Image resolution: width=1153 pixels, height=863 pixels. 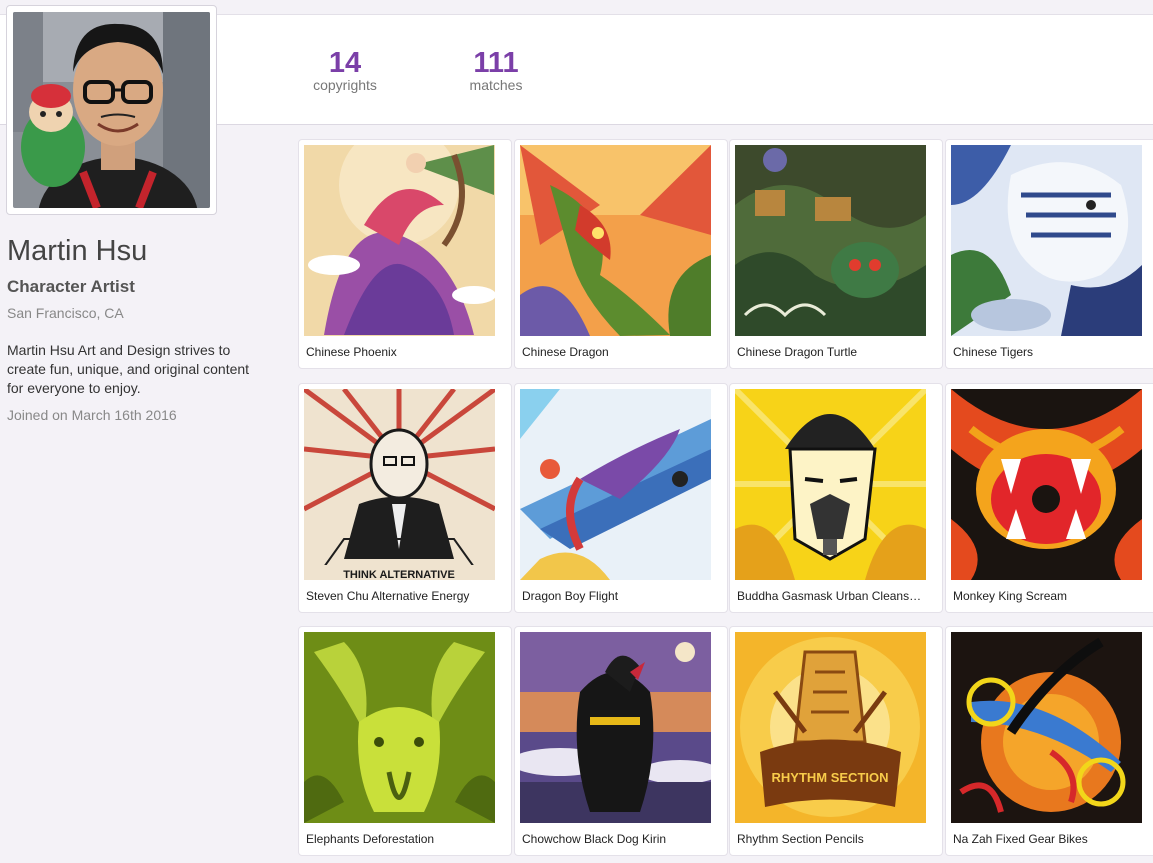 What do you see at coordinates (835, 841) in the screenshot?
I see `artwork-title: Rhythm Section Pencils` at bounding box center [835, 841].